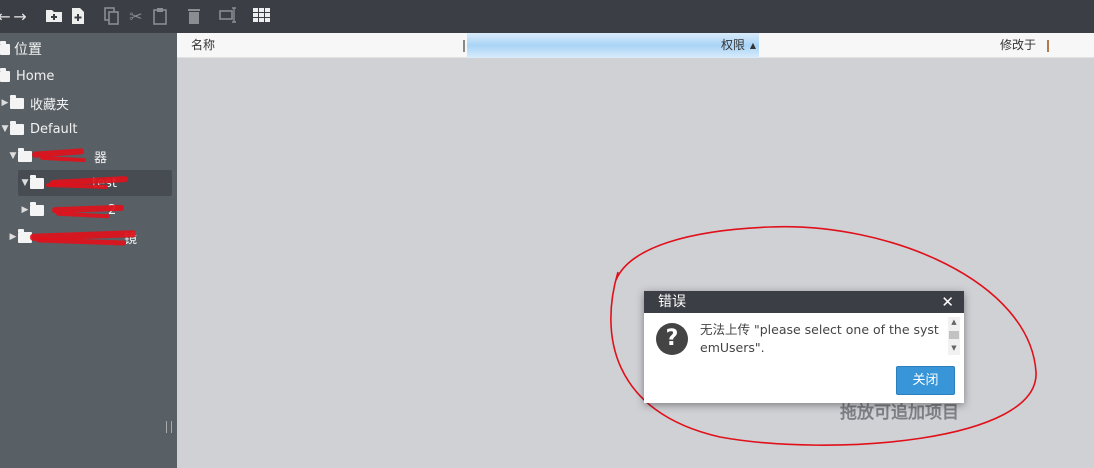 This screenshot has width=1094, height=468. I want to click on column-name: 名称, so click(203, 45).